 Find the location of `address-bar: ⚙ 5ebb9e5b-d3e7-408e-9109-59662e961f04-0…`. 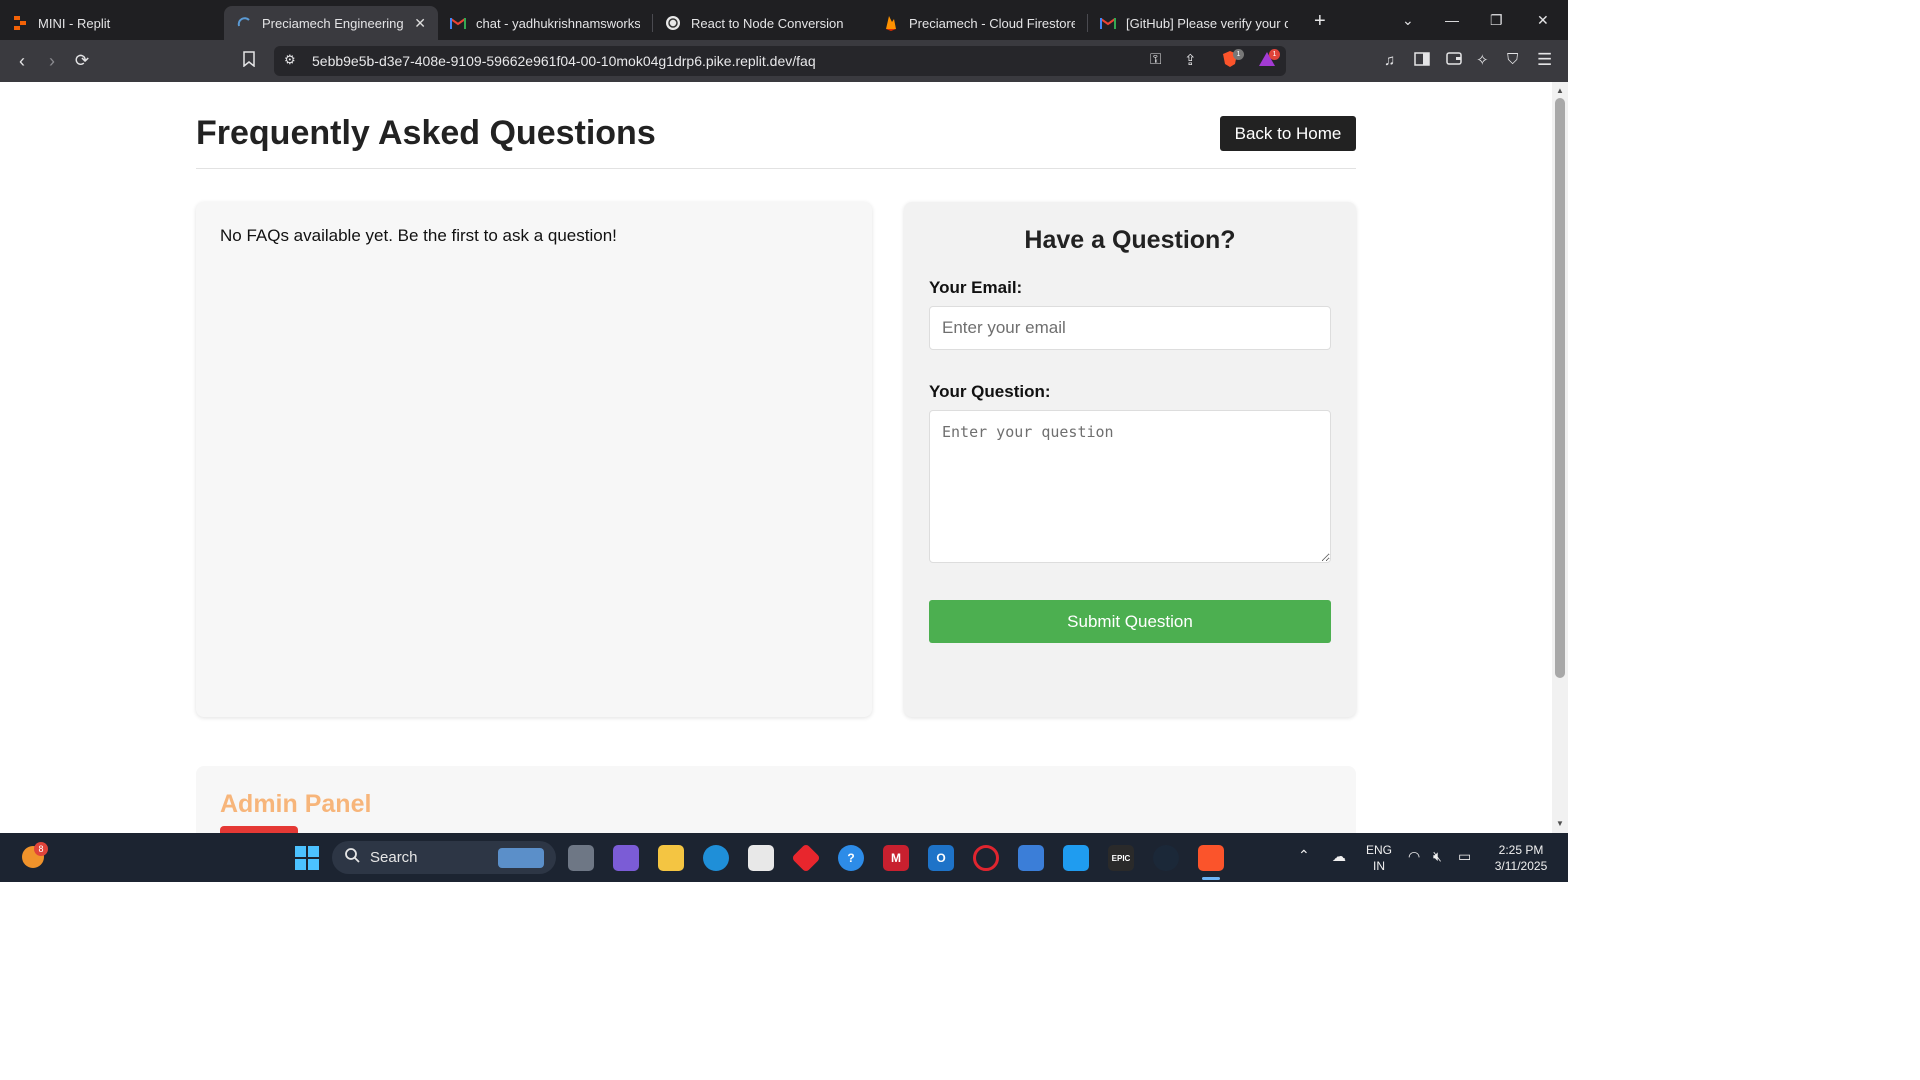

address-bar: ⚙ 5ebb9e5b-d3e7-408e-9109-59662e961f04-0… is located at coordinates (780, 61).